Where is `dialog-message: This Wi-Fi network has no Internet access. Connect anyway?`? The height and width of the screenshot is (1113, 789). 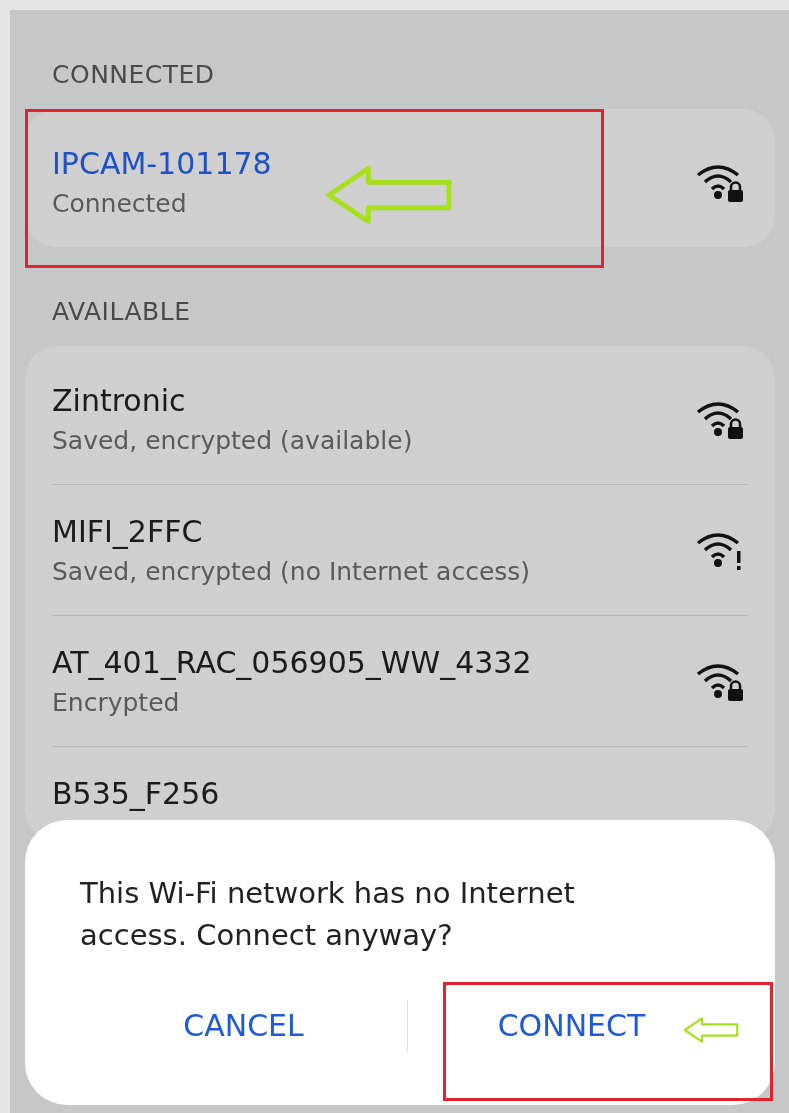 dialog-message: This Wi-Fi network has no Internet access. Connect anyway? is located at coordinates (328, 914).